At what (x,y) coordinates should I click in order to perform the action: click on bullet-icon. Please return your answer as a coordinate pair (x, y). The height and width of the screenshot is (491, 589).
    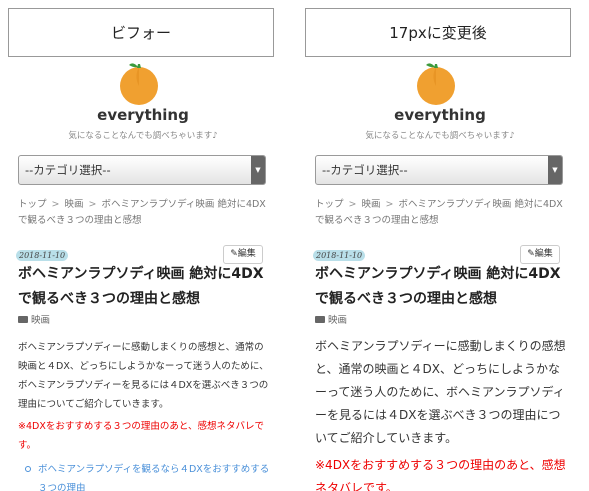
    Looking at the image, I should click on (28, 469).